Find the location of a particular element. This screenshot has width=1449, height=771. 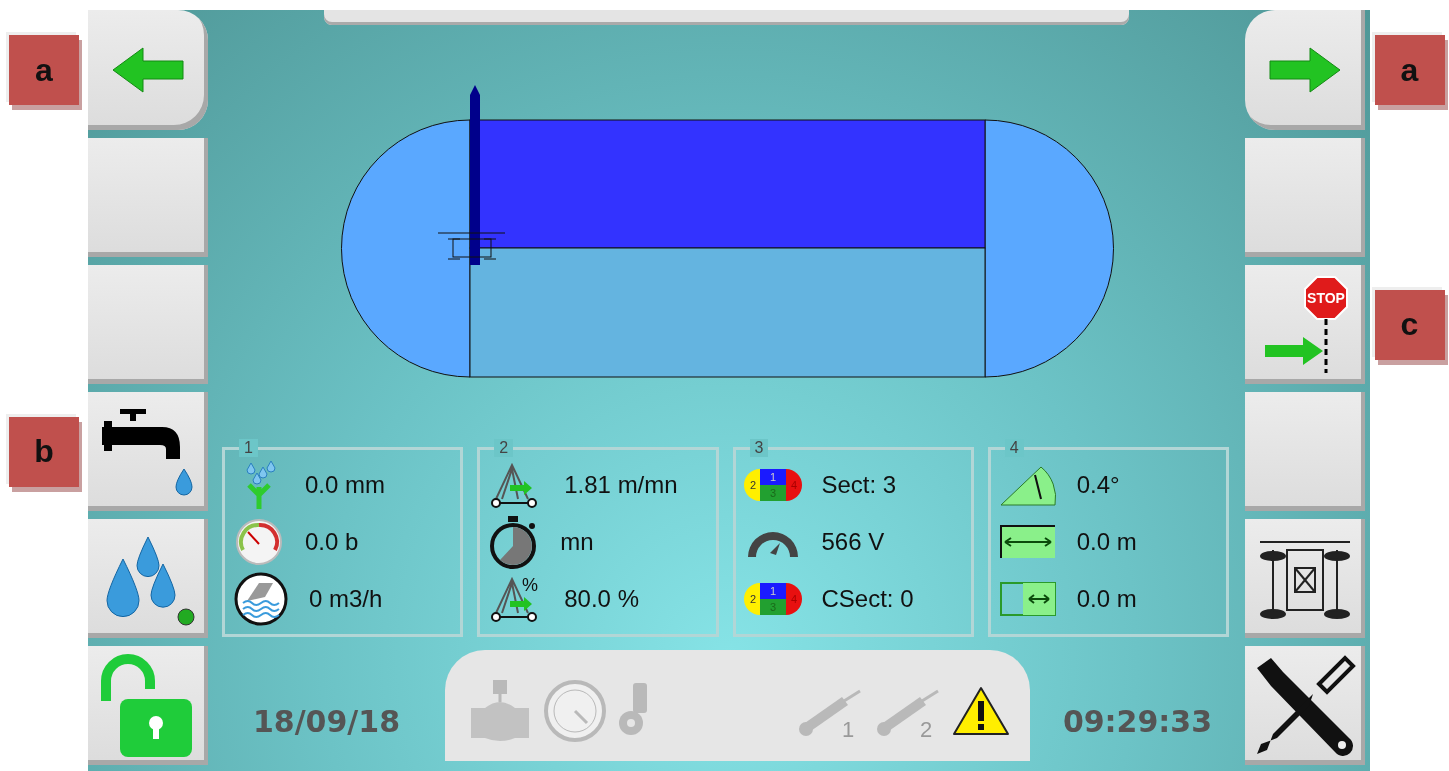

offset-icon is located at coordinates (1027, 599).